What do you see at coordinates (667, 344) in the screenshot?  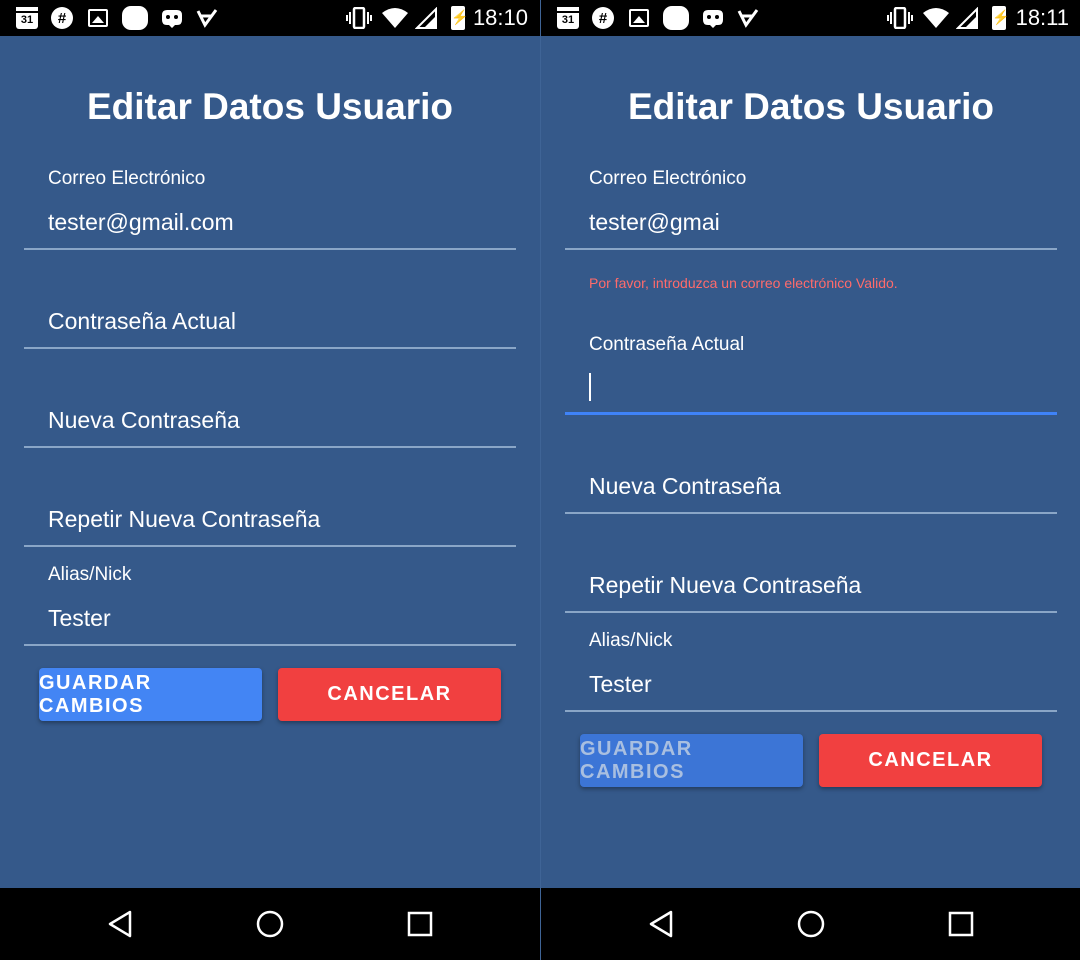 I see `current-password-label: Contraseña Actual` at bounding box center [667, 344].